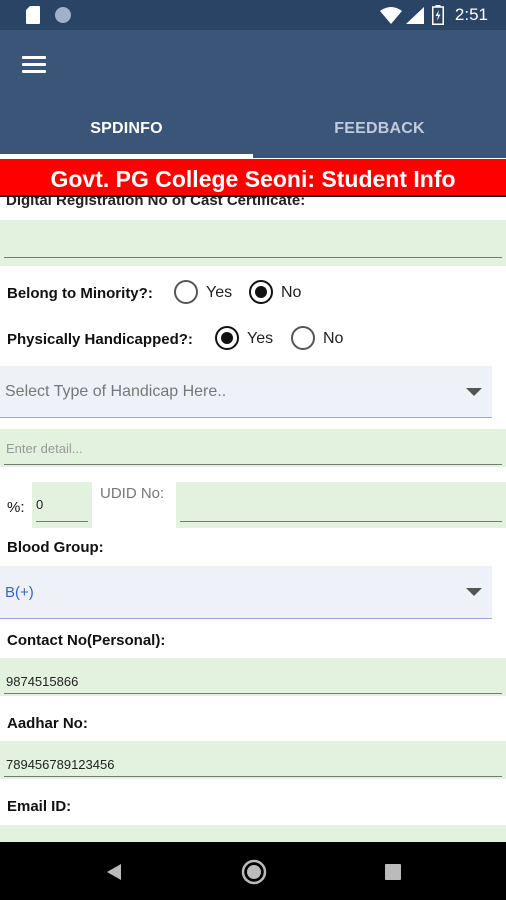 This screenshot has height=900, width=506. I want to click on back-icon, so click(114, 872).